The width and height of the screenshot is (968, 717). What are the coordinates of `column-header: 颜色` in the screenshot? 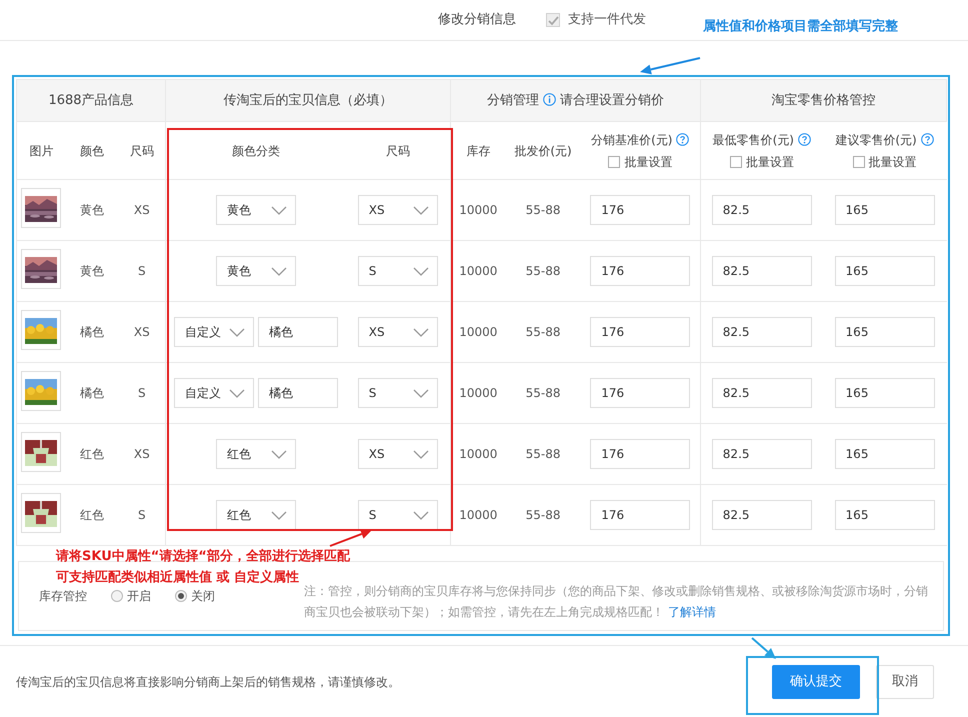 It's located at (92, 151).